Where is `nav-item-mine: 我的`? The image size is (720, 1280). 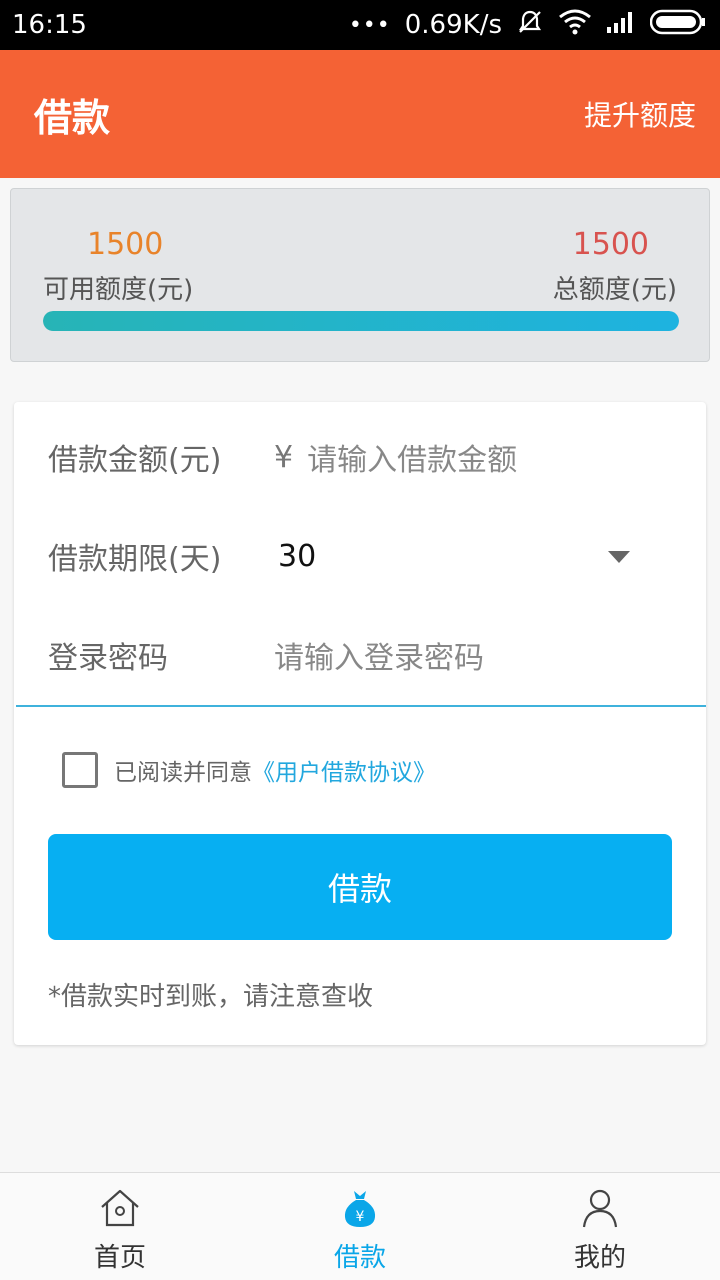 nav-item-mine: 我的 is located at coordinates (600, 1226).